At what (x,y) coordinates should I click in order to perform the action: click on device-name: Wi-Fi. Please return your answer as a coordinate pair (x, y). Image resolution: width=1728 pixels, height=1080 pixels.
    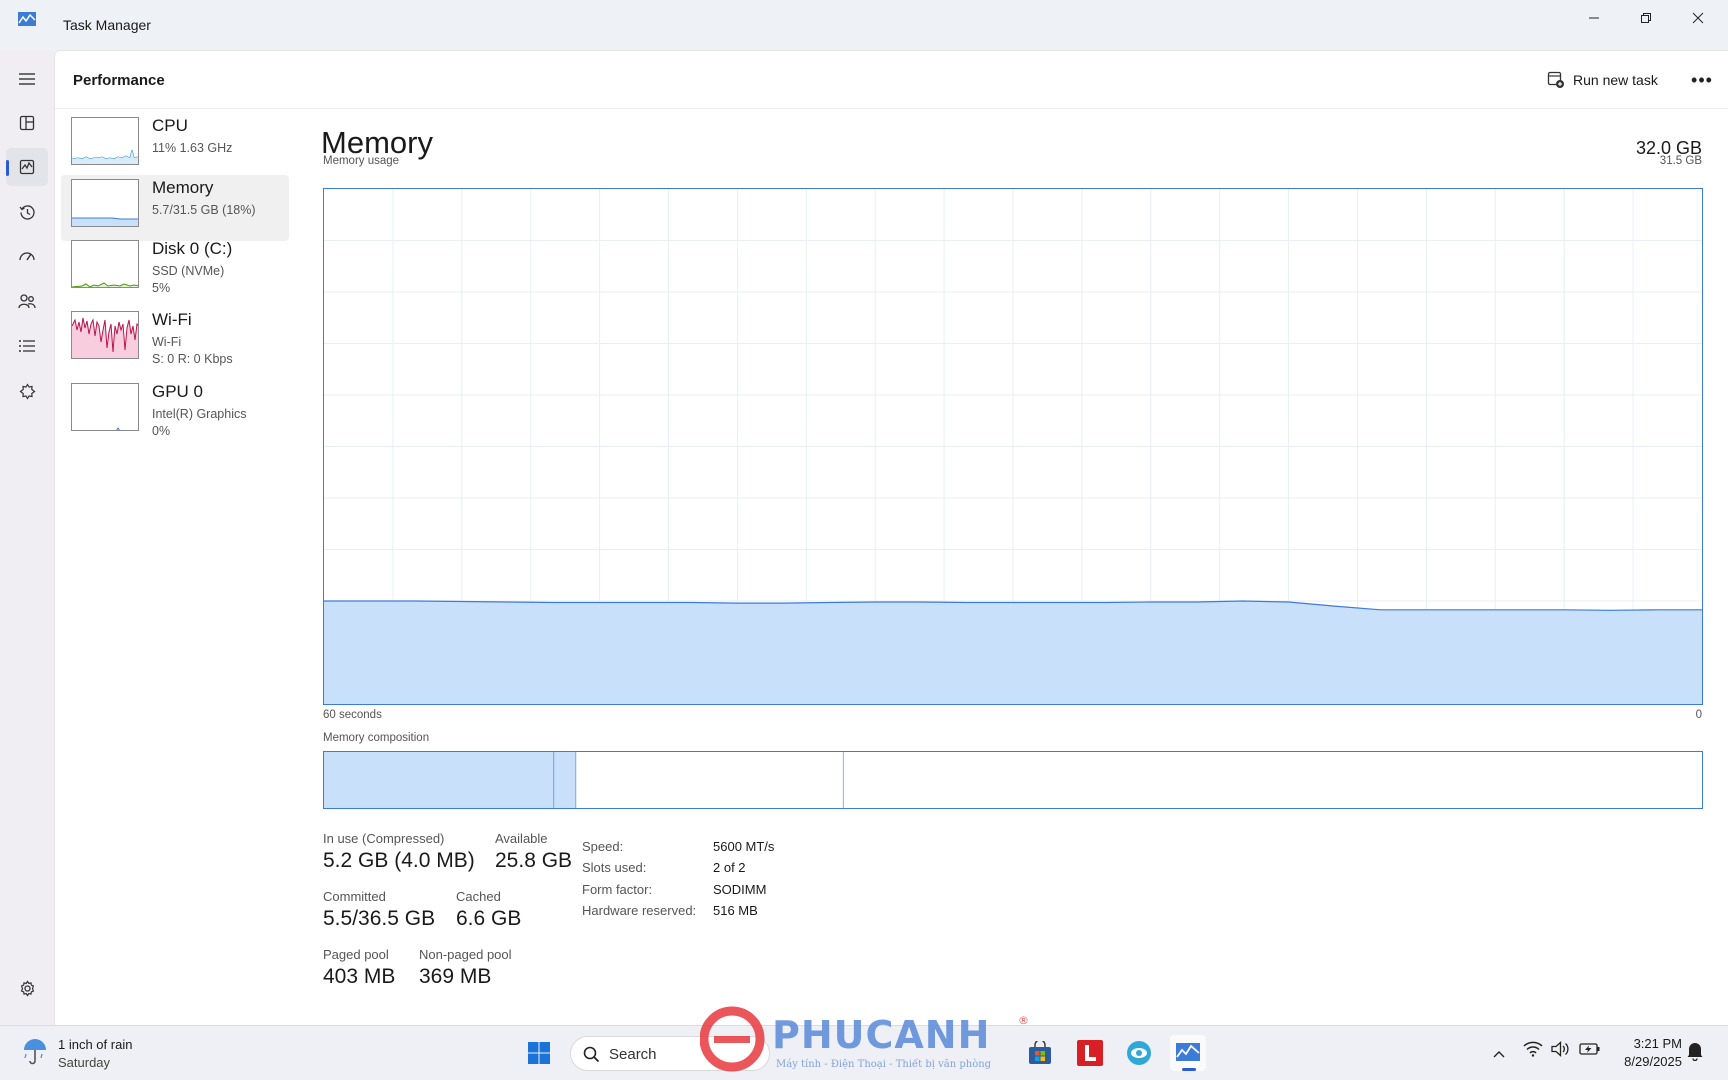
    Looking at the image, I should click on (172, 319).